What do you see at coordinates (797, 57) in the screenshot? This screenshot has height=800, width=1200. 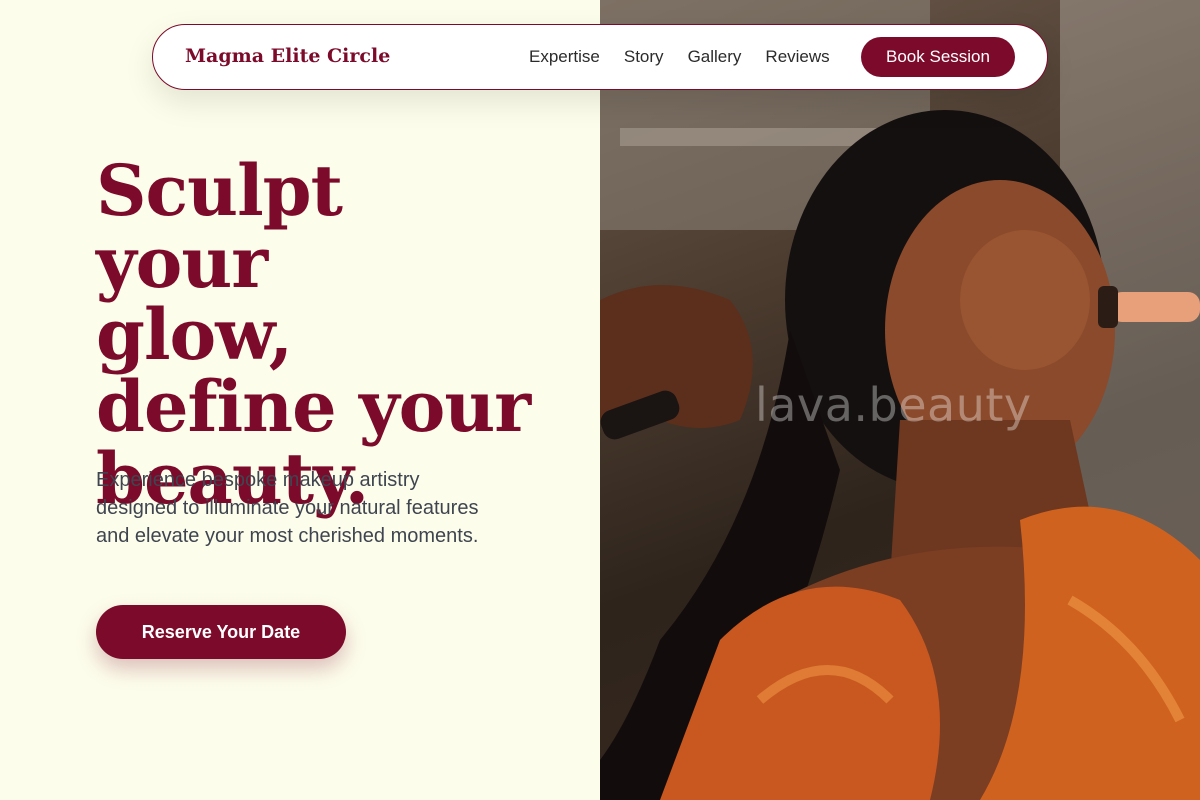 I see `nav-link-reviews: Reviews` at bounding box center [797, 57].